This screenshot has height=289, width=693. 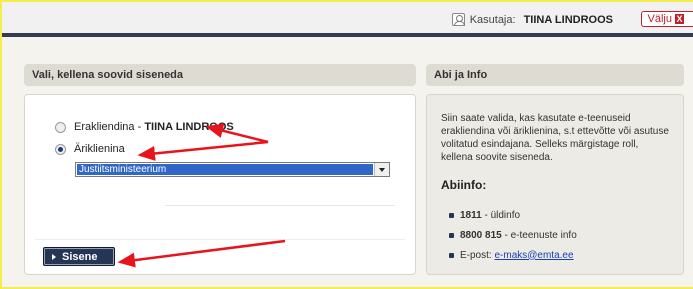 I want to click on email-link: e-maks@emta.ee, so click(x=533, y=255).